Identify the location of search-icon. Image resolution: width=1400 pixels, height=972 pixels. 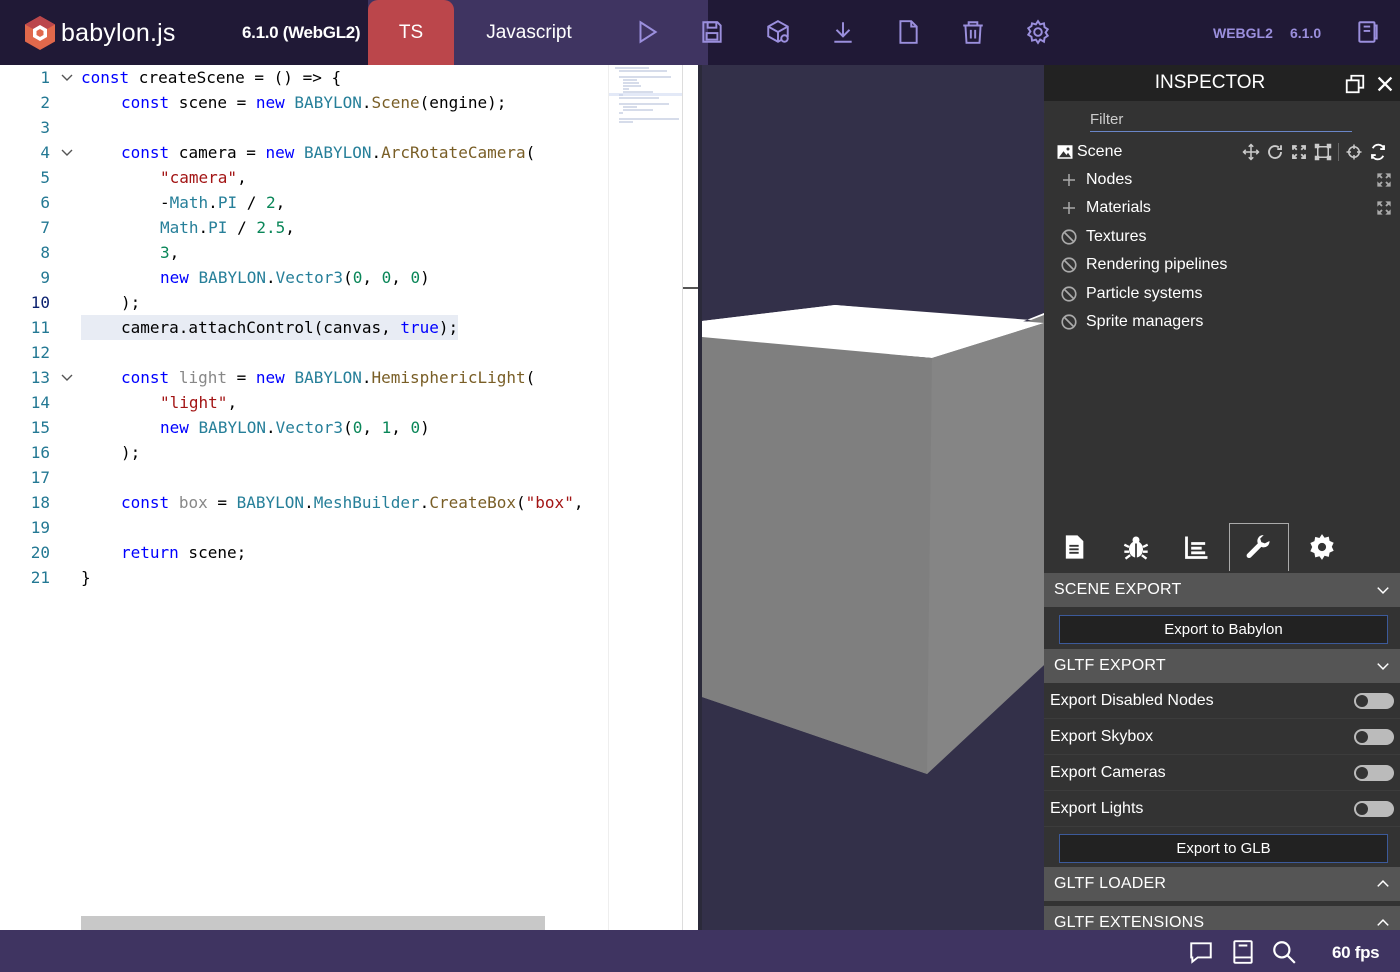
(1284, 952).